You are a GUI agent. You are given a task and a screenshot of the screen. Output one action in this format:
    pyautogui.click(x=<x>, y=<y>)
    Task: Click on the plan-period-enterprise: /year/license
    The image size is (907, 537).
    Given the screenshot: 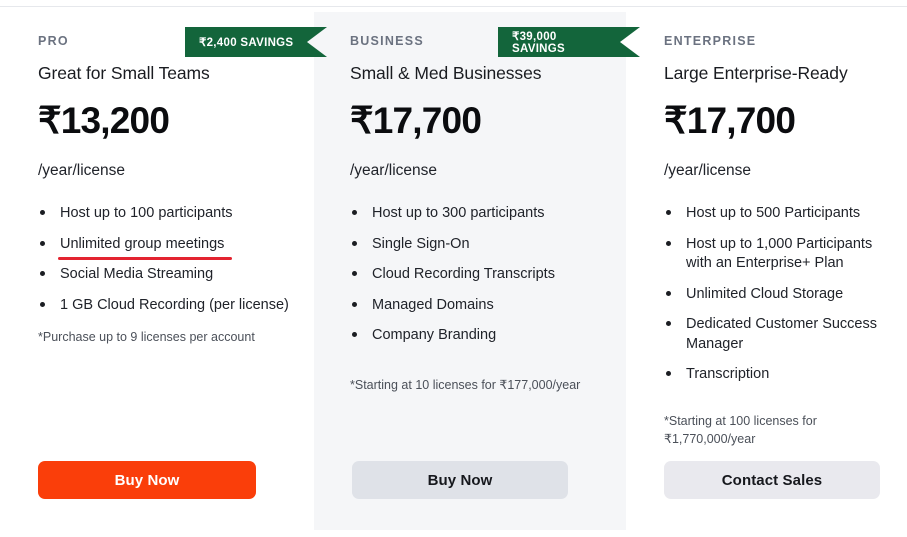 What is the action you would take?
    pyautogui.click(x=708, y=170)
    